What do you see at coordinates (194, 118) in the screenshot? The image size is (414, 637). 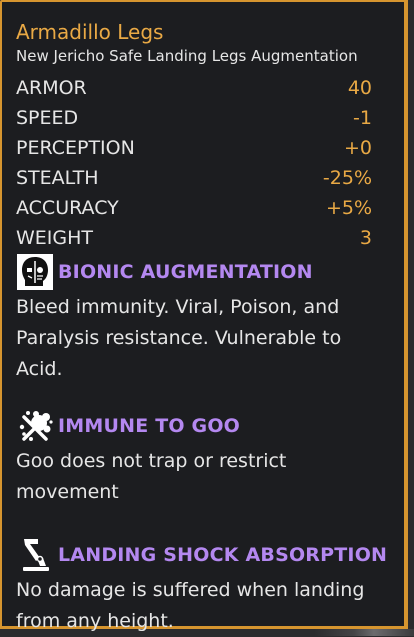 I see `stat-row-speed: SPEED -1` at bounding box center [194, 118].